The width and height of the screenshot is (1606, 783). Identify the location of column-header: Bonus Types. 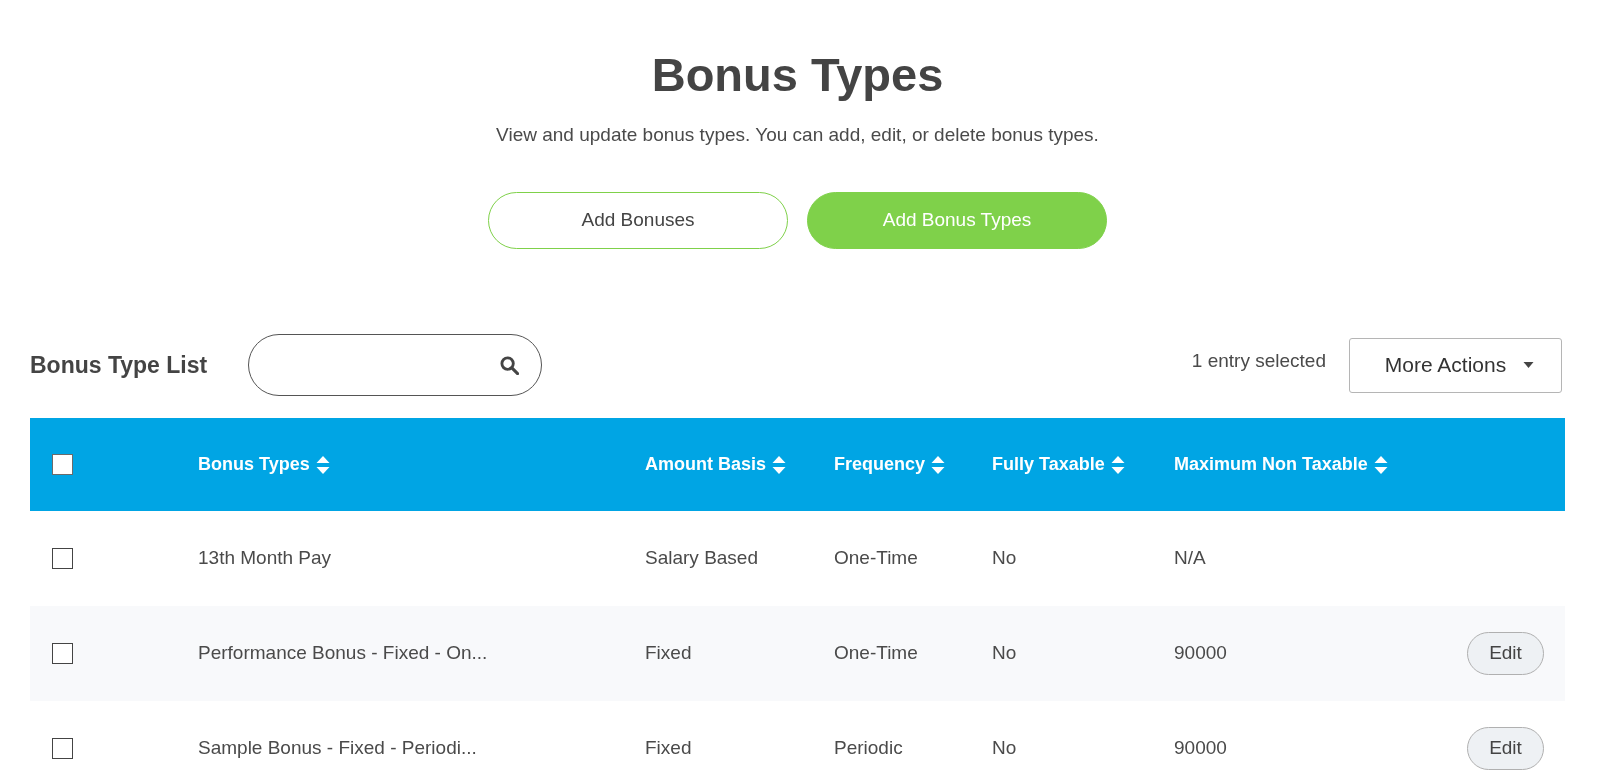
(254, 464).